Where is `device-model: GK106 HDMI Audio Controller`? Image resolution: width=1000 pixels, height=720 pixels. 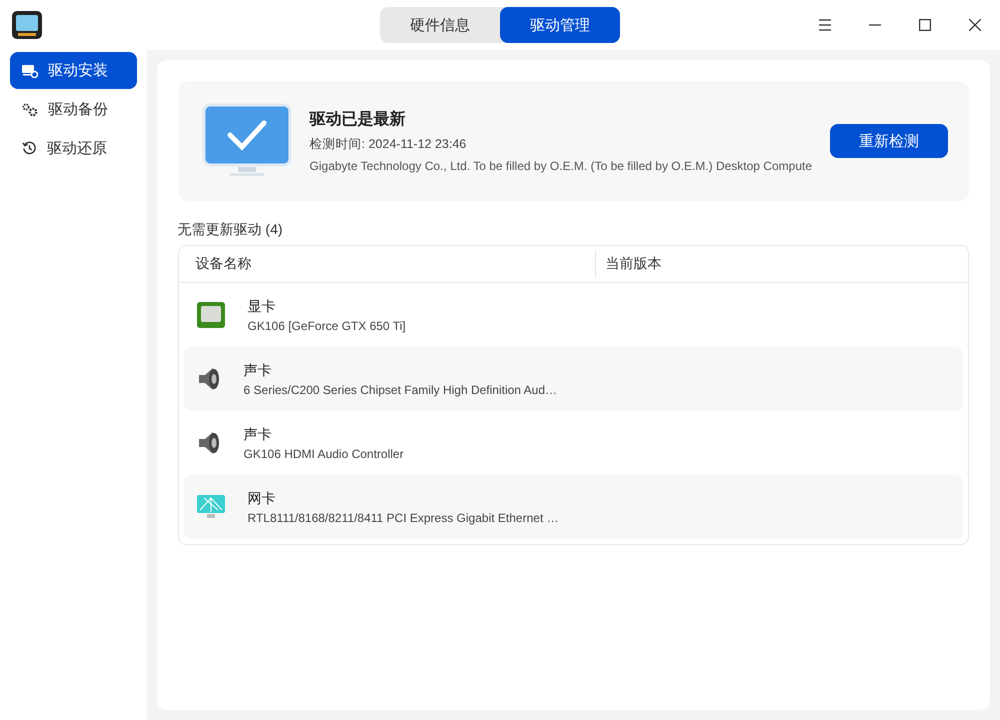 device-model: GK106 HDMI Audio Controller is located at coordinates (324, 453).